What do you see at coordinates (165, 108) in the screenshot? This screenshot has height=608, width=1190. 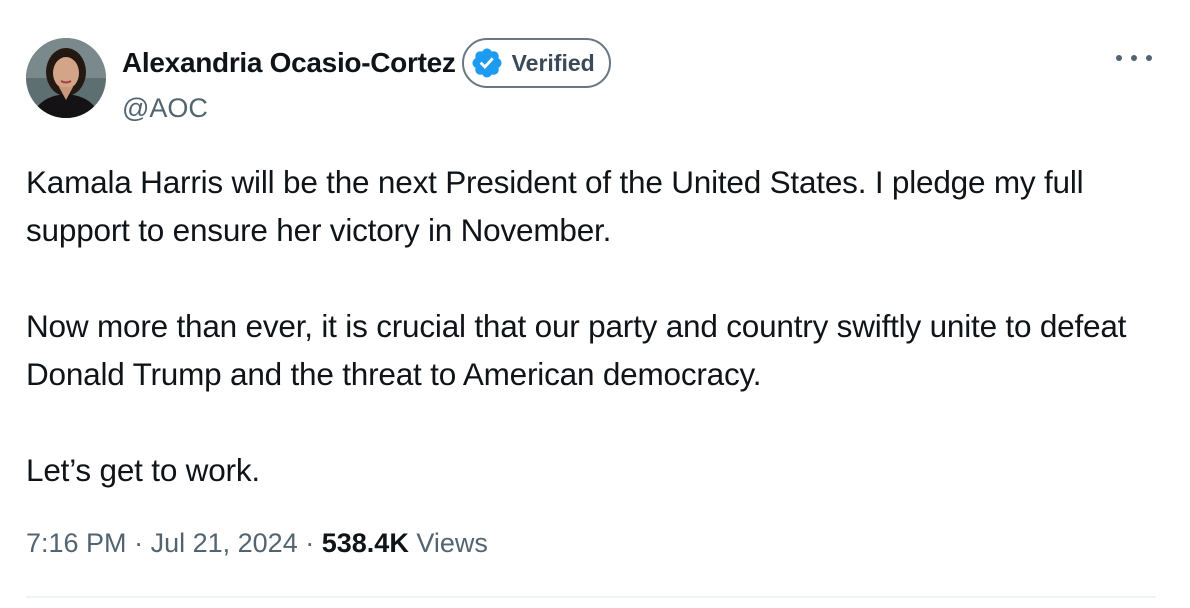 I see `author-handle: @AOC` at bounding box center [165, 108].